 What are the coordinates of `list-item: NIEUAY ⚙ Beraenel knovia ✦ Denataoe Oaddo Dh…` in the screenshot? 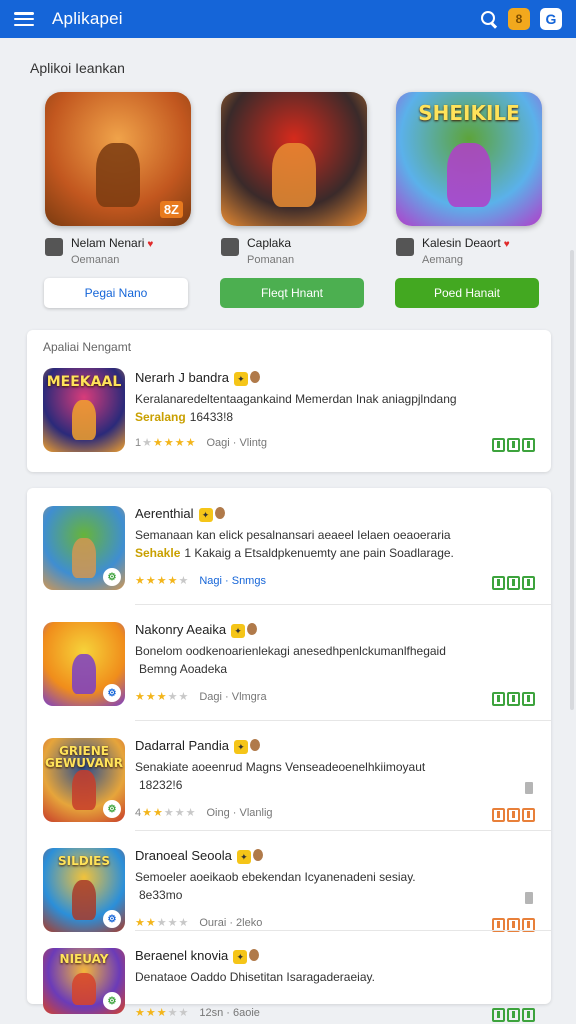 It's located at (289, 984).